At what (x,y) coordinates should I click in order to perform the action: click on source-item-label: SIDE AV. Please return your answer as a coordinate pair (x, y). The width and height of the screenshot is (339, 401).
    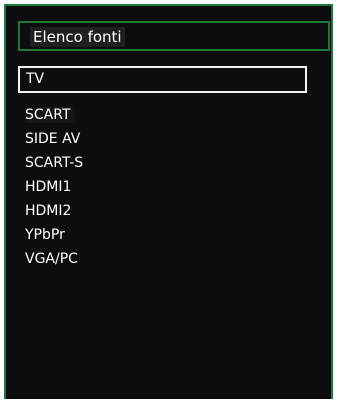
    Looking at the image, I should click on (53, 139).